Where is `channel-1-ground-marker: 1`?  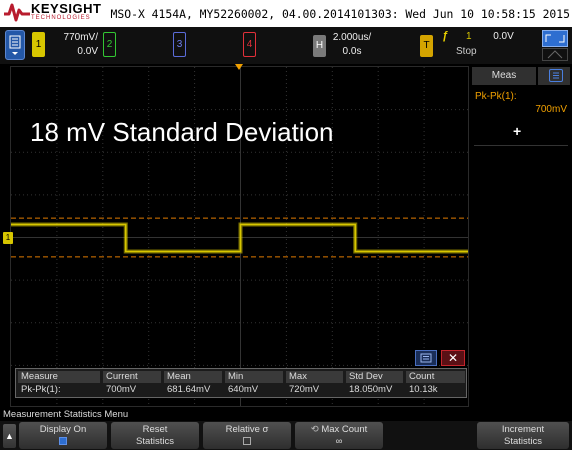
channel-1-ground-marker: 1 is located at coordinates (8, 238).